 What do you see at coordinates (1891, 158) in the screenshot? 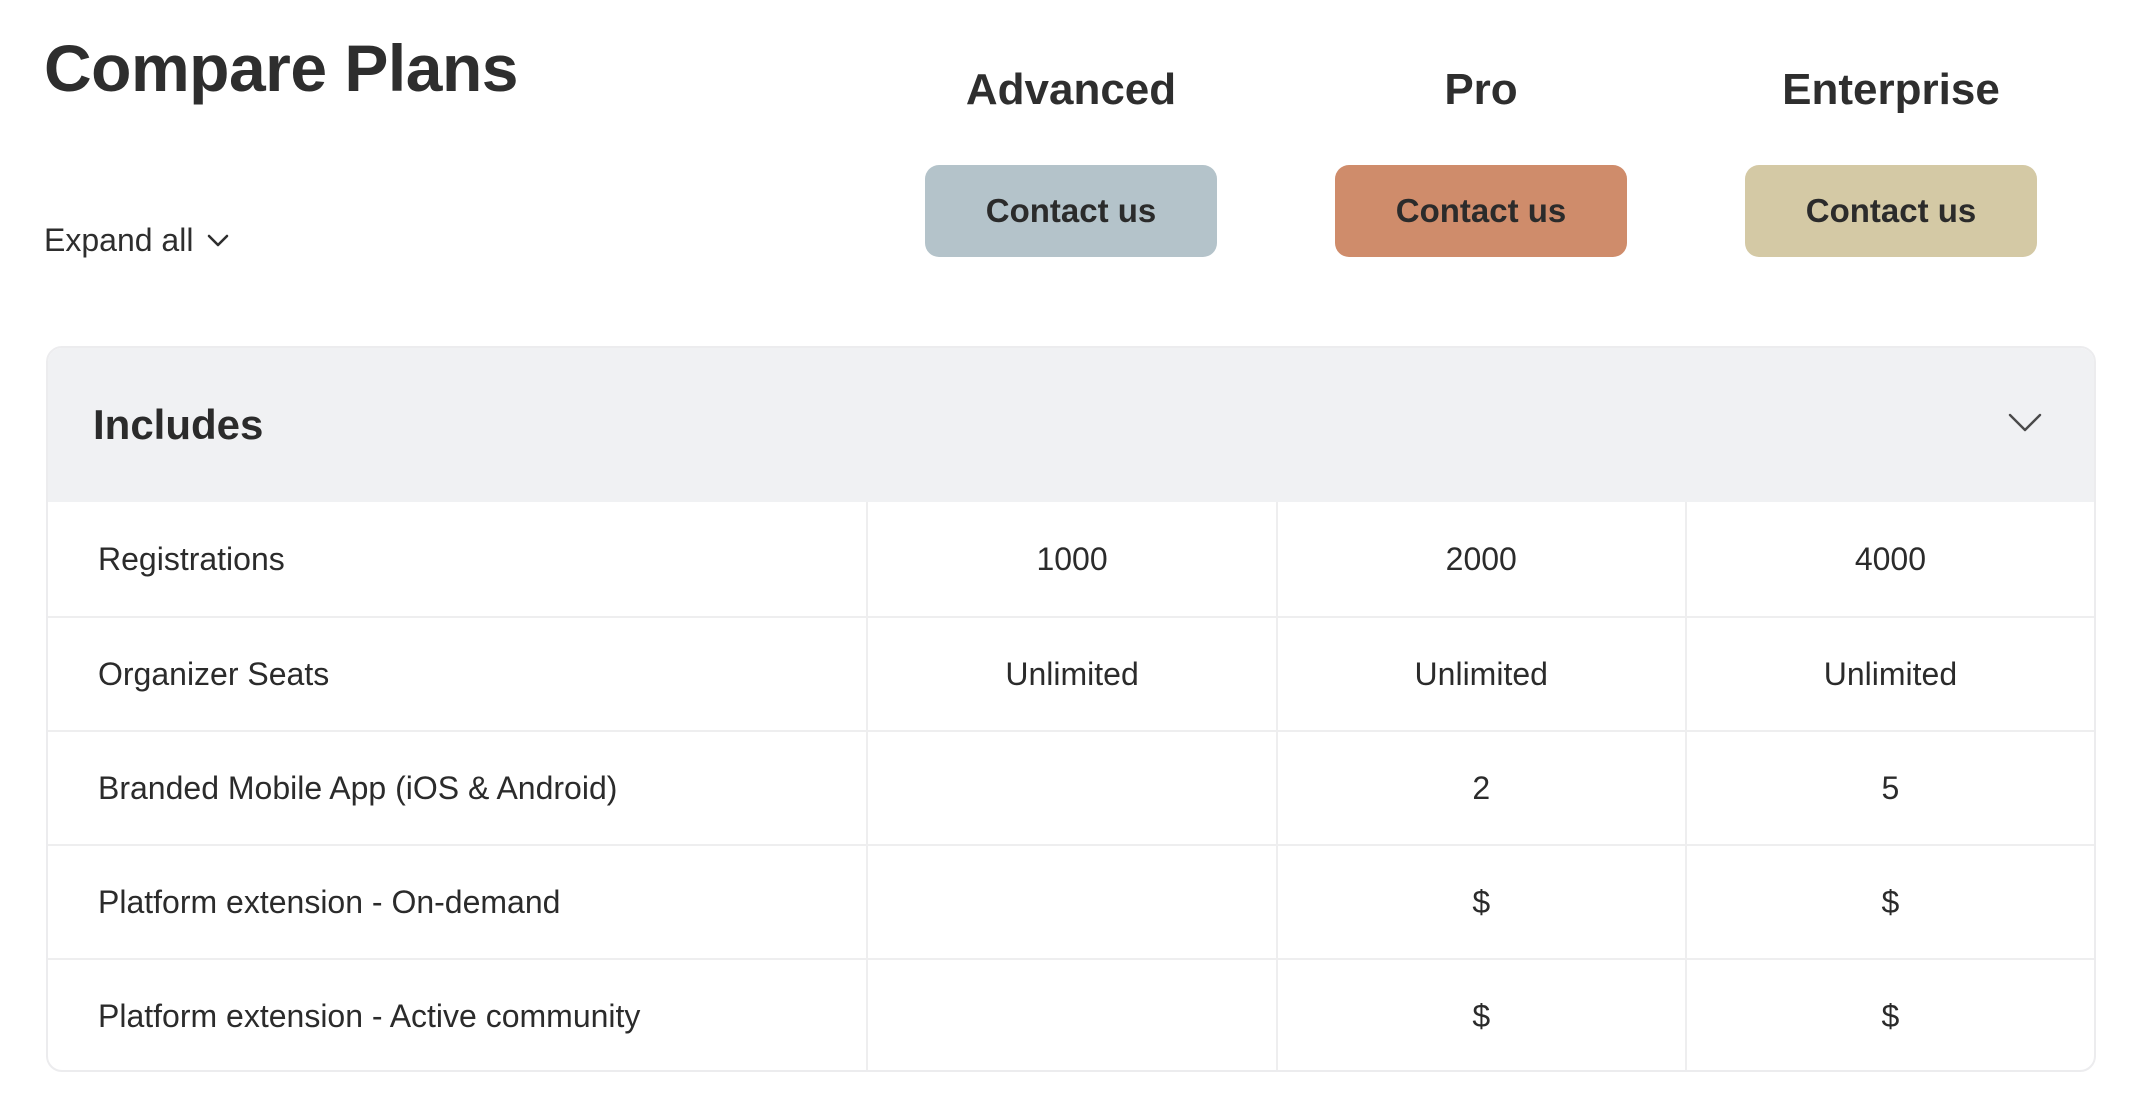
I see `plan-column-enterprise: Enterprise Contact us` at bounding box center [1891, 158].